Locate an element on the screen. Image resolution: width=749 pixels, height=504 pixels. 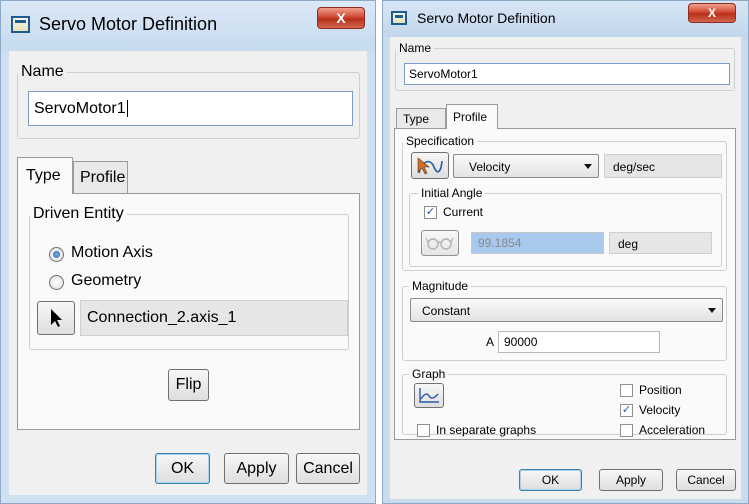
left-name-label: Name is located at coordinates (42, 71).